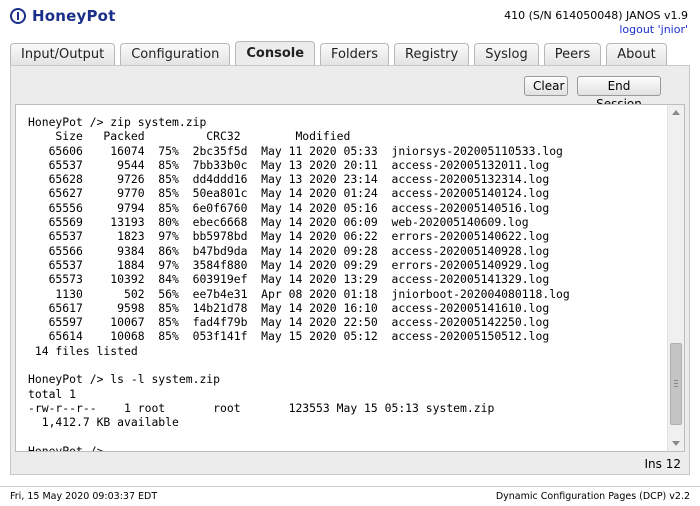  Describe the element at coordinates (275, 53) in the screenshot. I see `tab-console: Console` at that location.